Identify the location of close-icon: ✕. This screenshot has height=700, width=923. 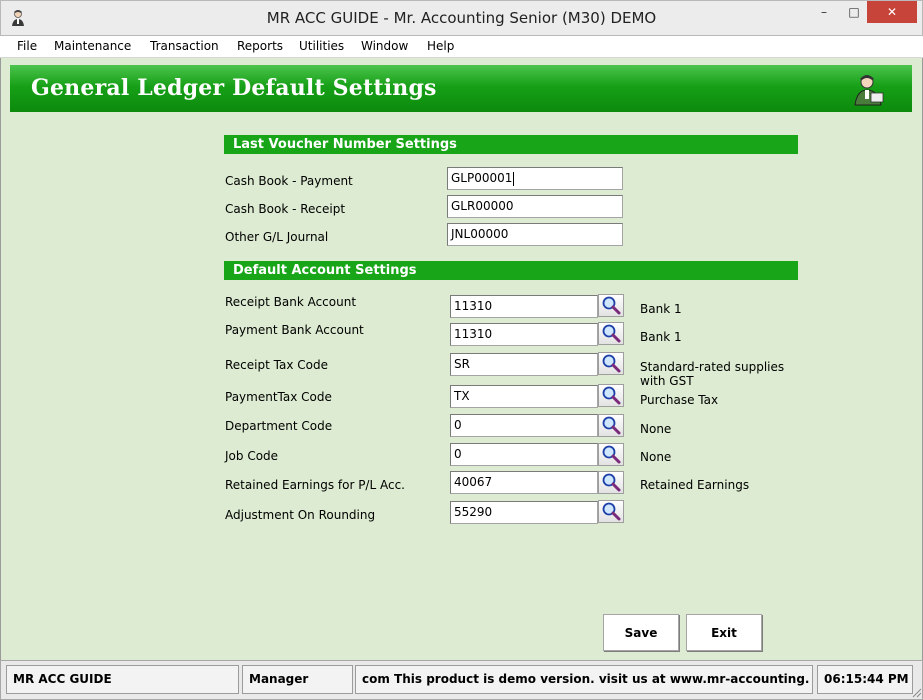
(892, 12).